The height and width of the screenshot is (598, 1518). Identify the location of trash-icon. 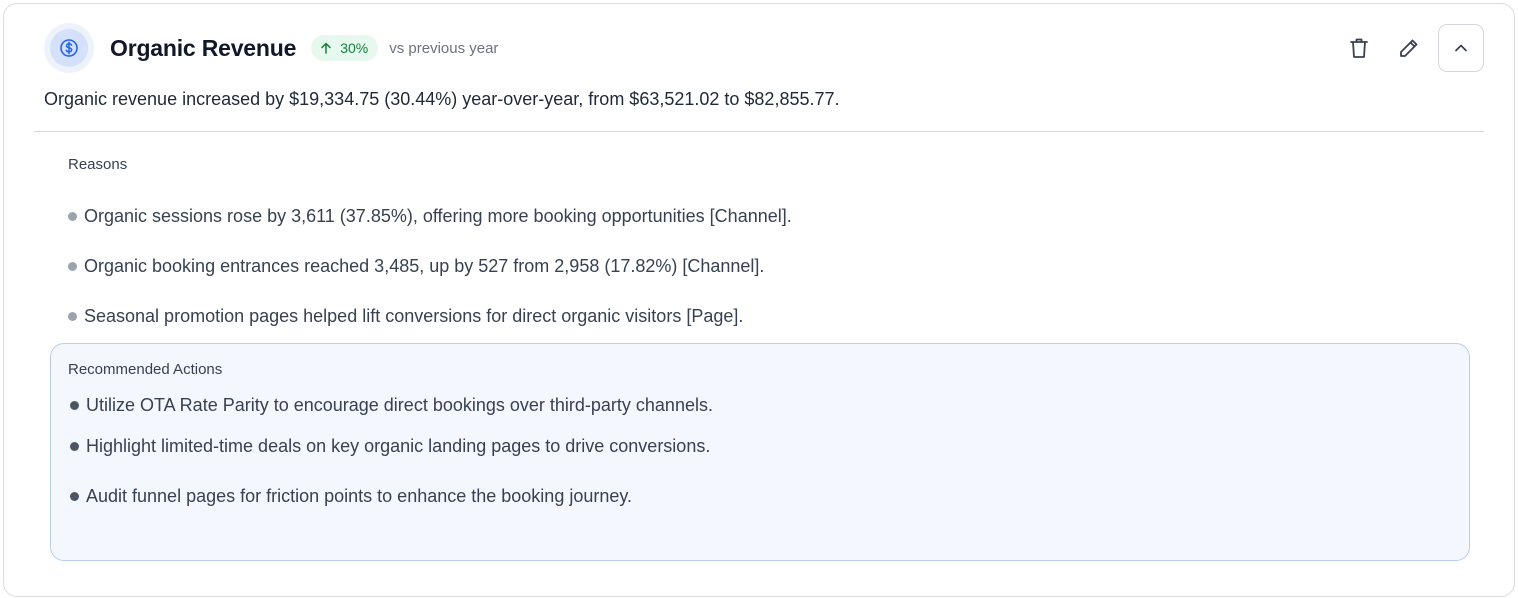
(1359, 48).